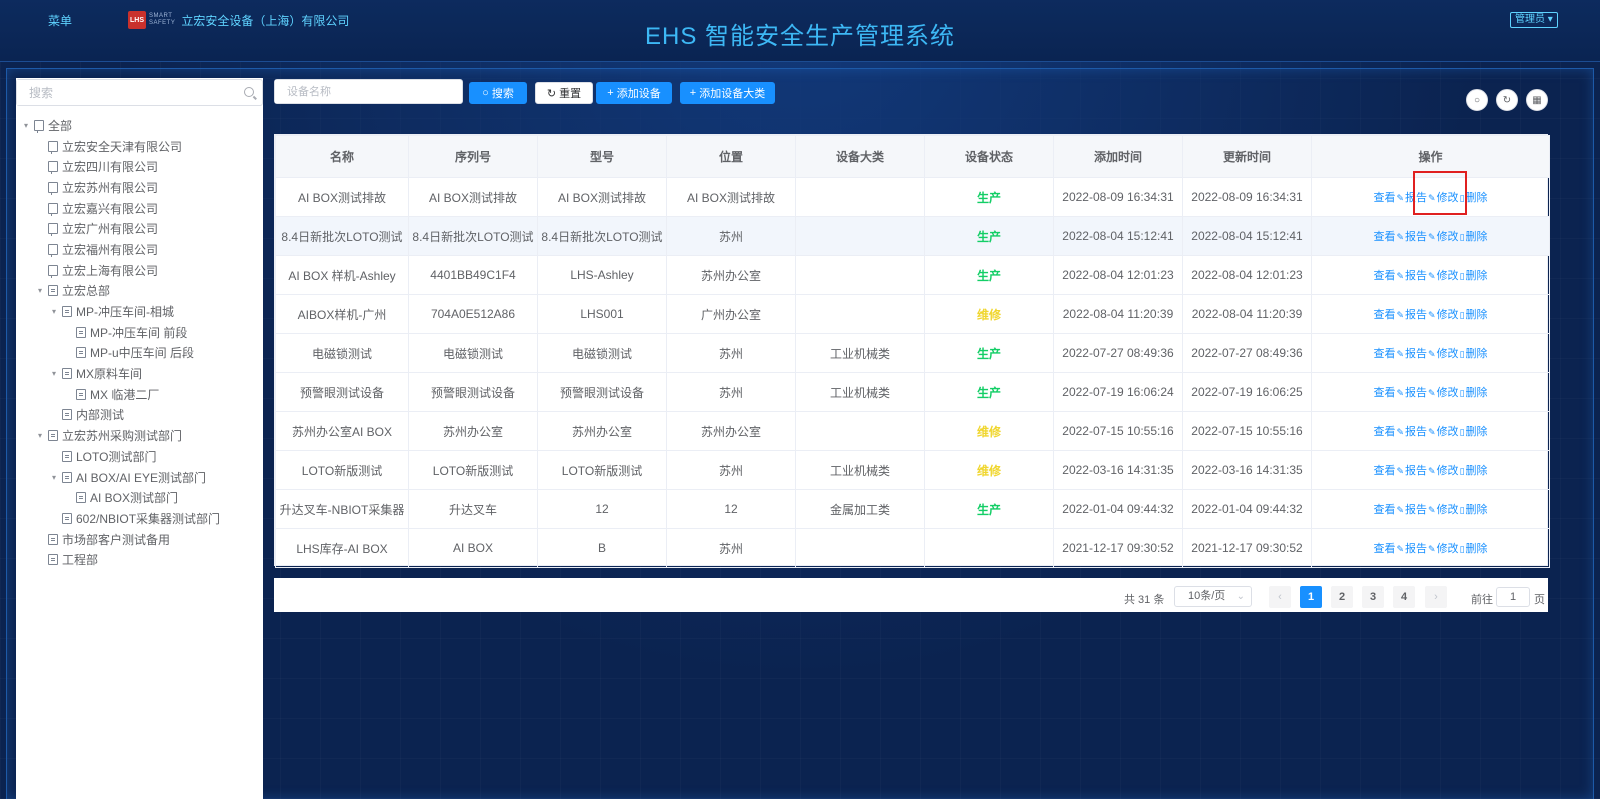 The image size is (1600, 799). Describe the element at coordinates (139, 270) in the screenshot. I see `tree-node: ▾立宏上海有限公司` at that location.